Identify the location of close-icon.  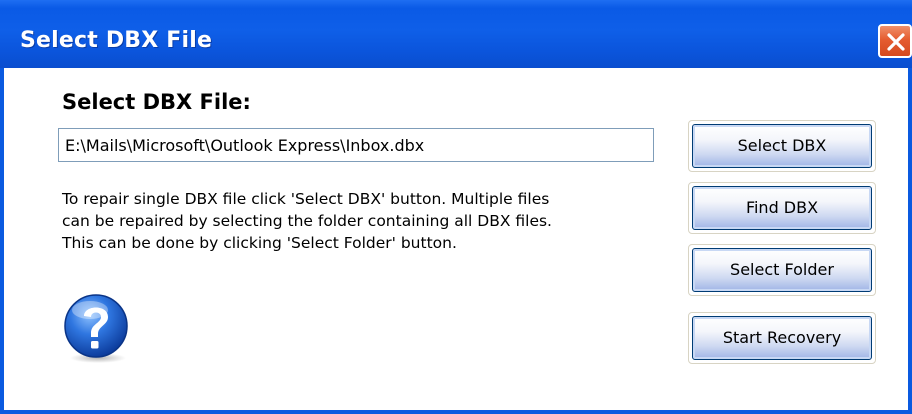
(896, 42).